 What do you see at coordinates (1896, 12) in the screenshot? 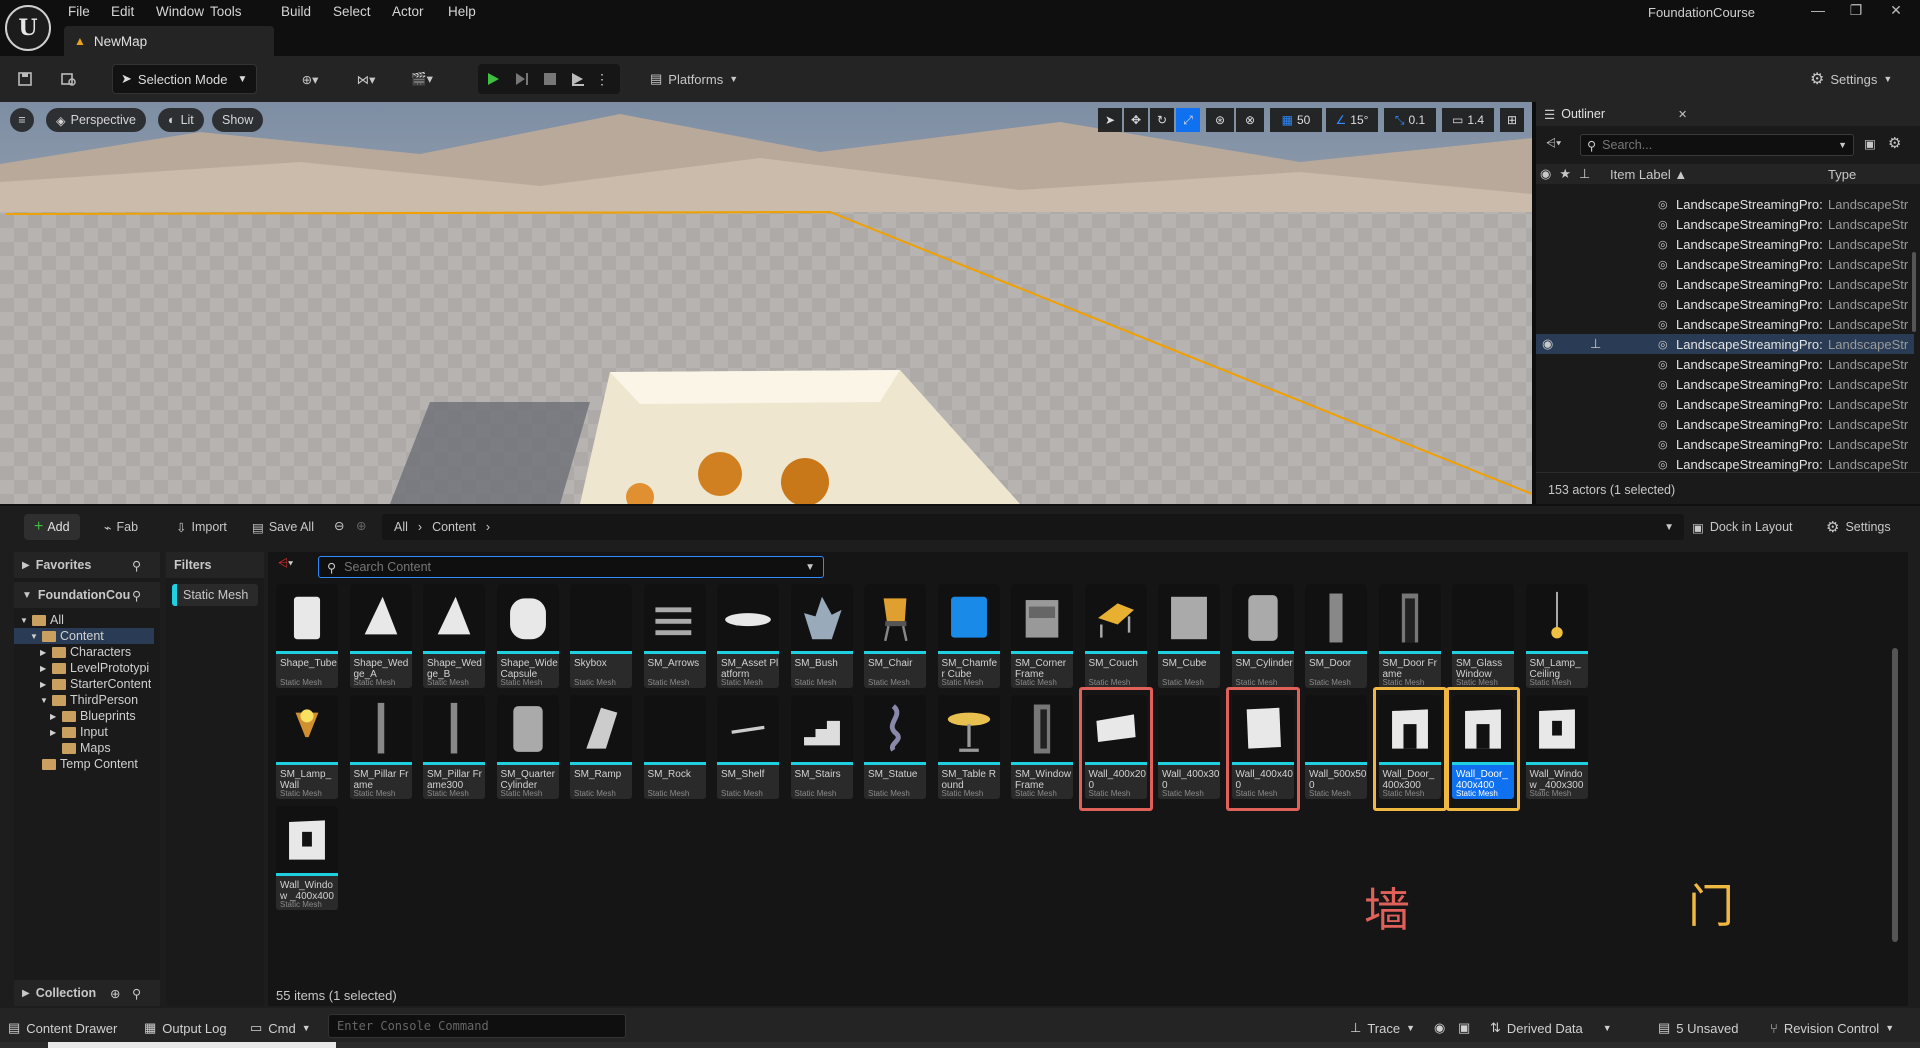
I see `close-window-icon: ✕` at bounding box center [1896, 12].